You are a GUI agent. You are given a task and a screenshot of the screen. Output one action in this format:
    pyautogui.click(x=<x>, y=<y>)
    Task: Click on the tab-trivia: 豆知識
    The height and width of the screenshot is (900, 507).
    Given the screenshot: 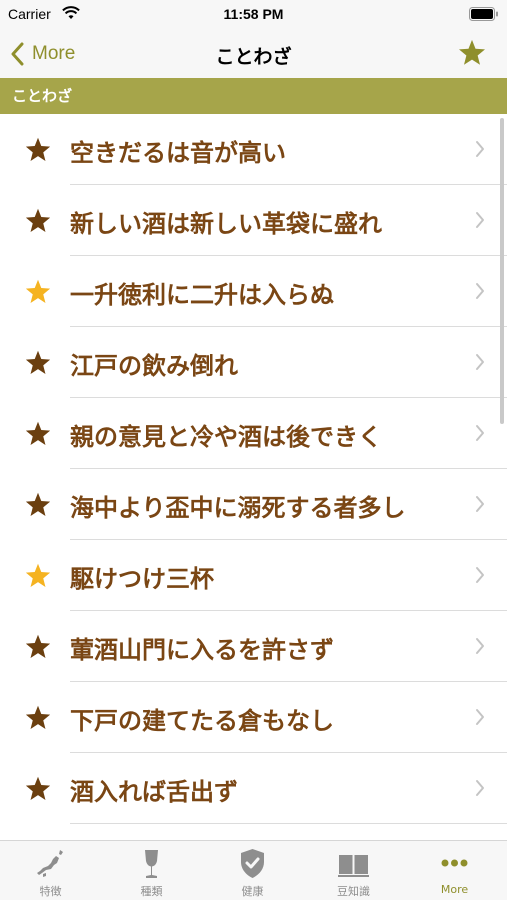 What is the action you would take?
    pyautogui.click(x=353, y=870)
    